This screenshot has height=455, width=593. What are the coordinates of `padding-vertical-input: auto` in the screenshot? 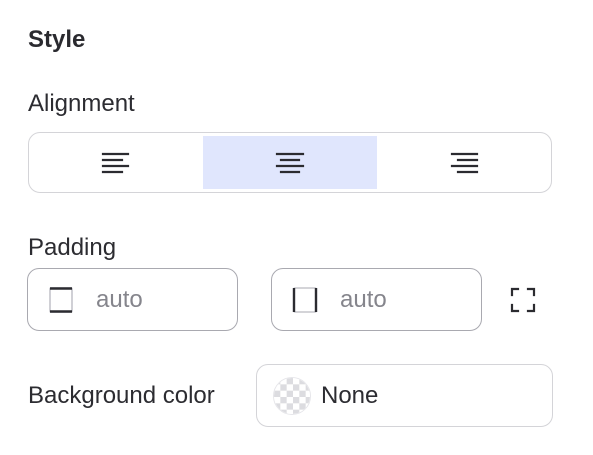 It's located at (132, 299).